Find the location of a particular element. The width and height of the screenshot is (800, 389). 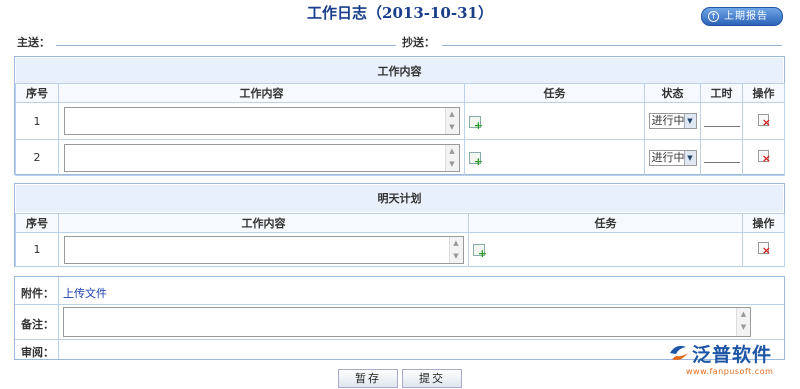

cc-label: 抄送： is located at coordinates (418, 42).